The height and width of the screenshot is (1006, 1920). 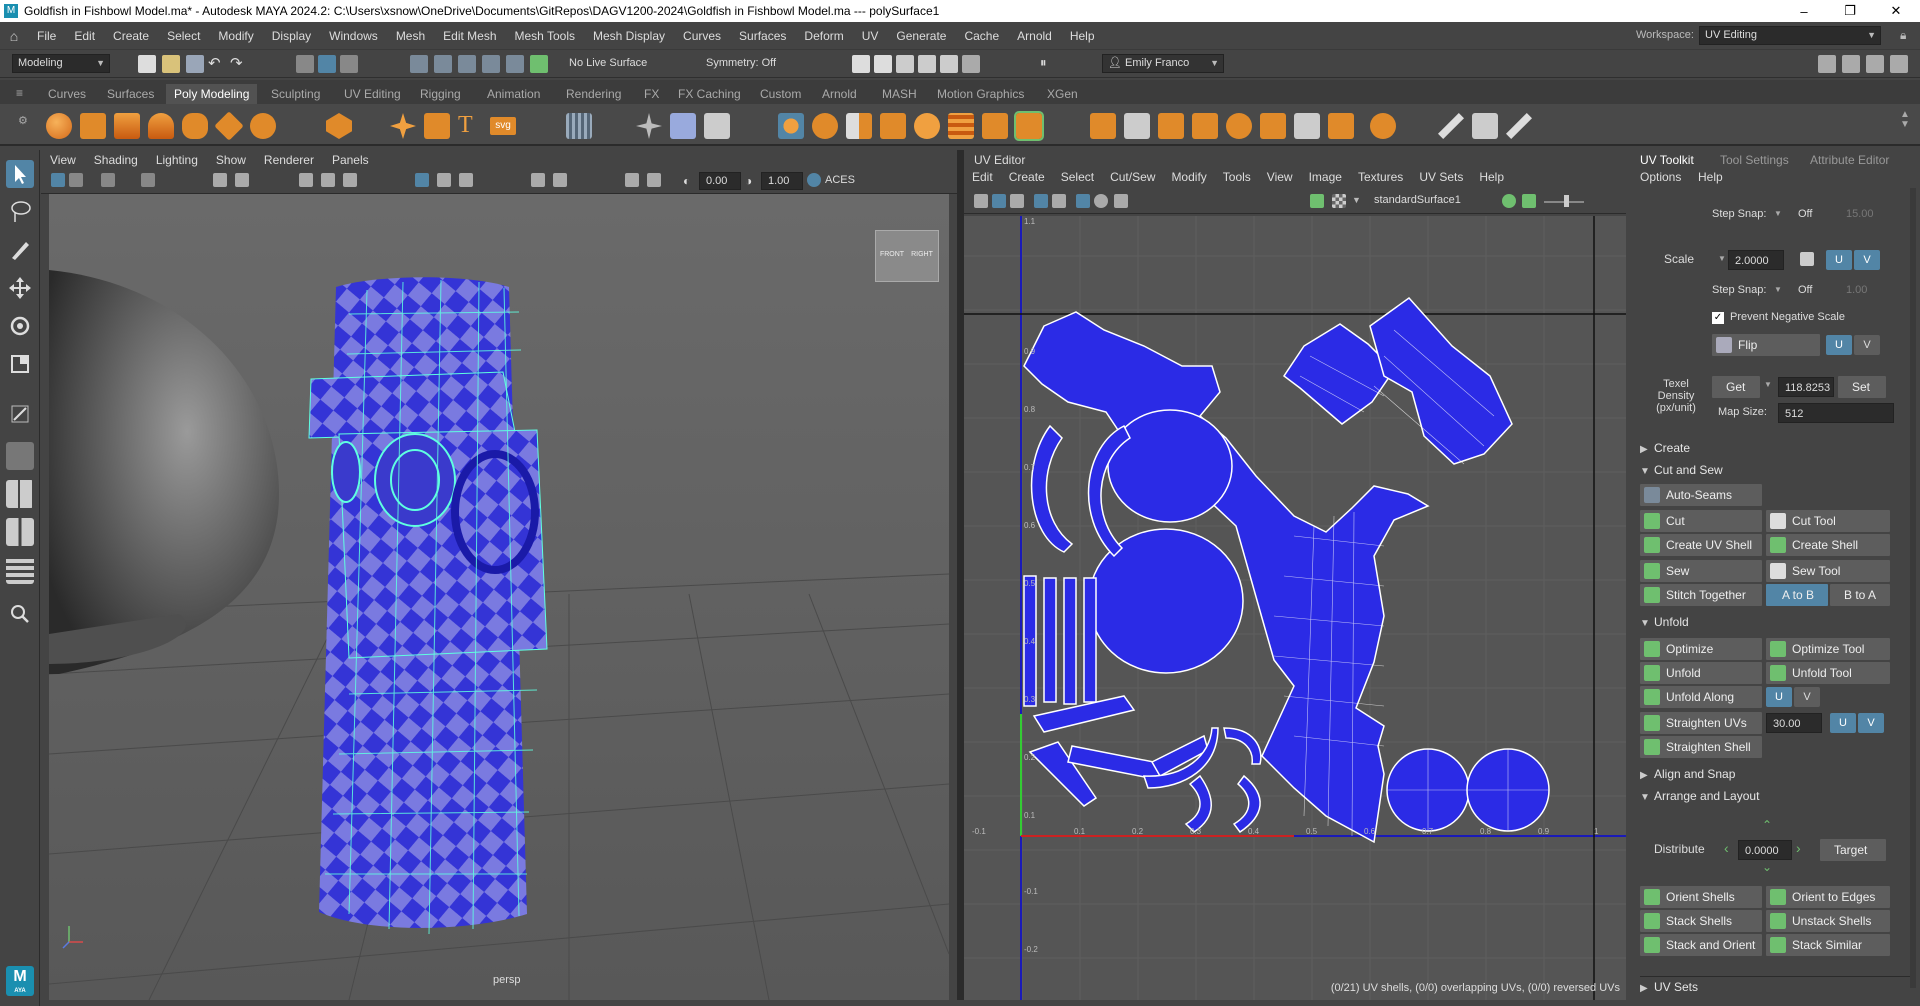 What do you see at coordinates (1867, 345) in the screenshot?
I see `flip-v-button: V` at bounding box center [1867, 345].